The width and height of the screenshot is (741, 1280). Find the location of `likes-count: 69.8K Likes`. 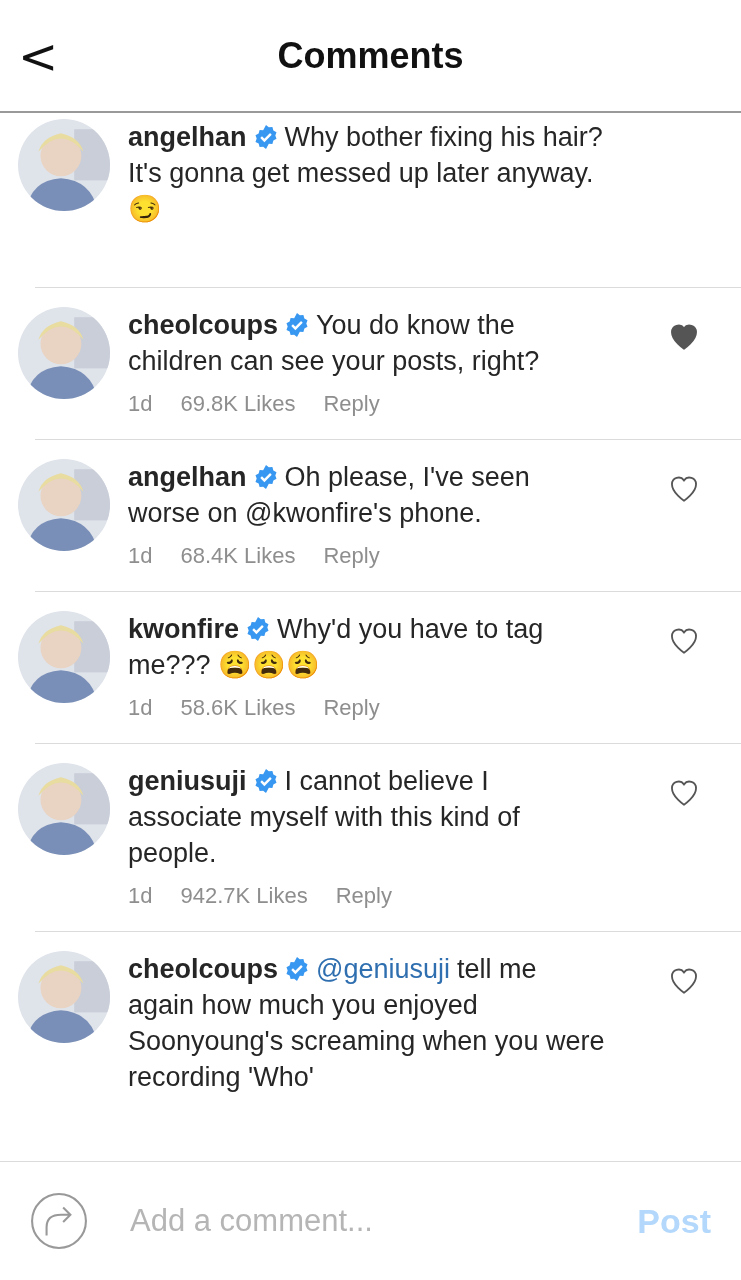

likes-count: 69.8K Likes is located at coordinates (238, 404).